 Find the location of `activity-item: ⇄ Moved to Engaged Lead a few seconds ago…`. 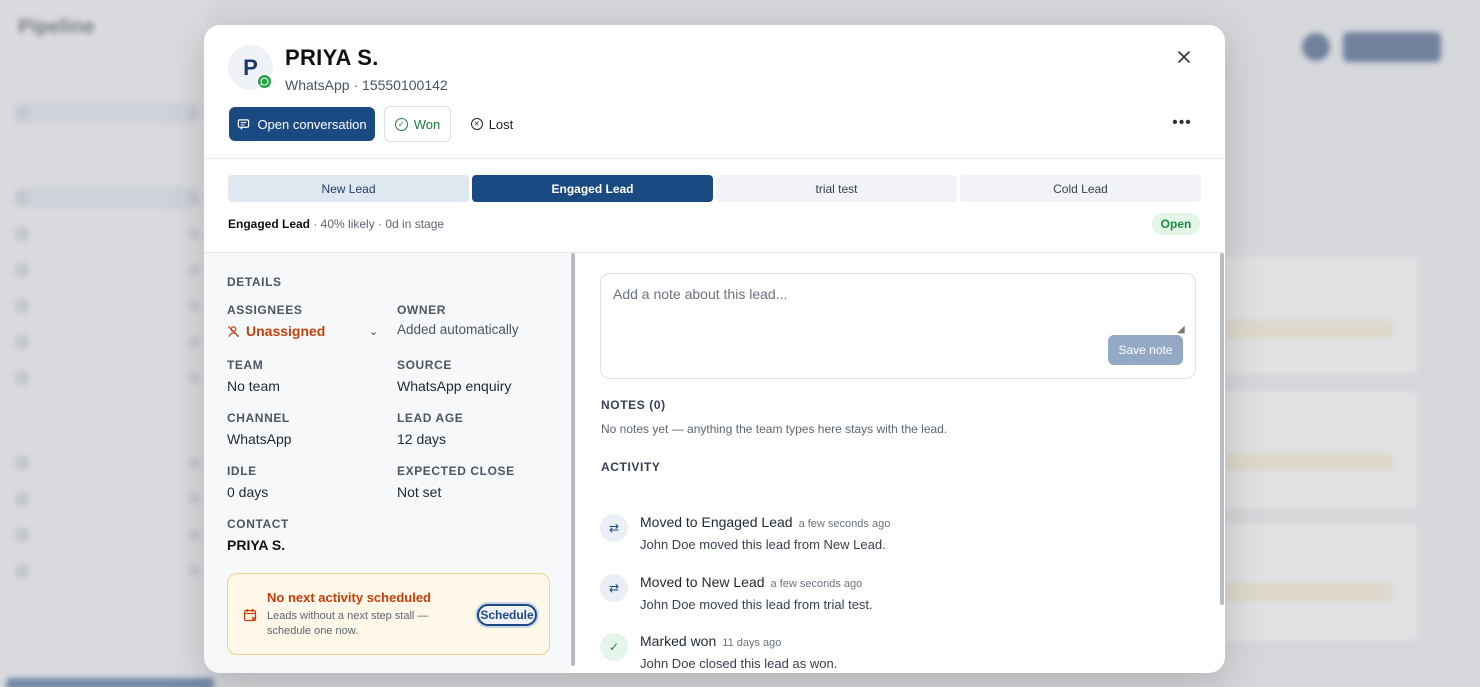

activity-item: ⇄ Moved to Engaged Lead a few seconds ago… is located at coordinates (890, 534).